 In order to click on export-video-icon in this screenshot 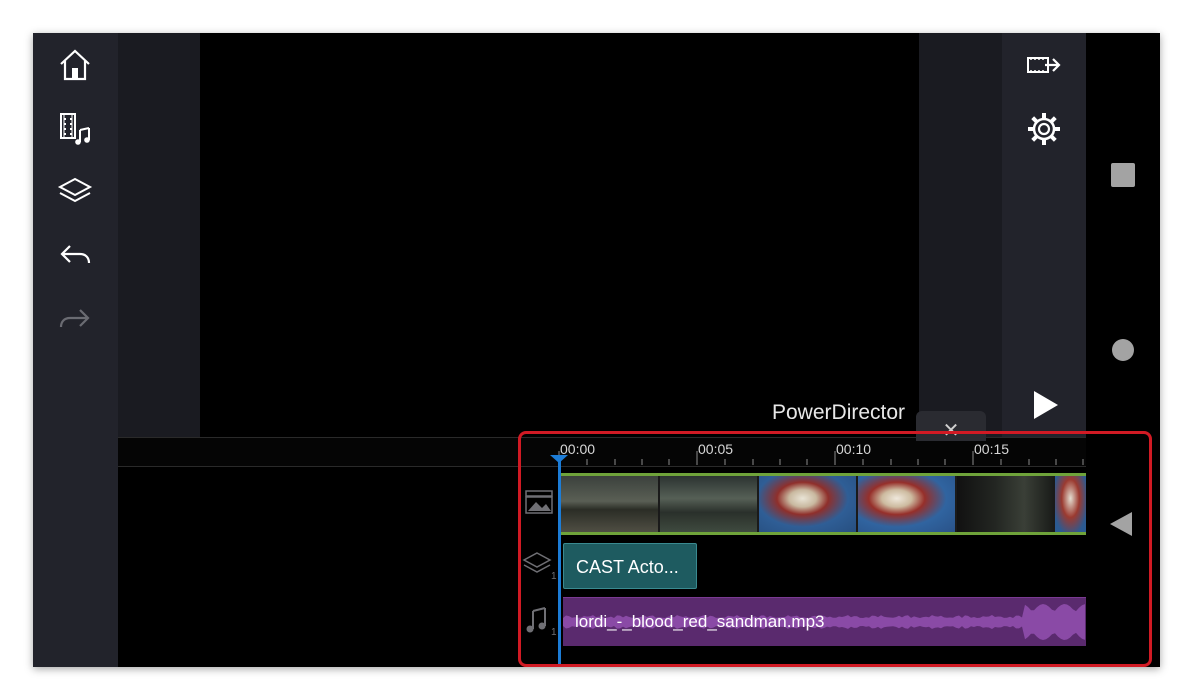, I will do `click(1044, 65)`.